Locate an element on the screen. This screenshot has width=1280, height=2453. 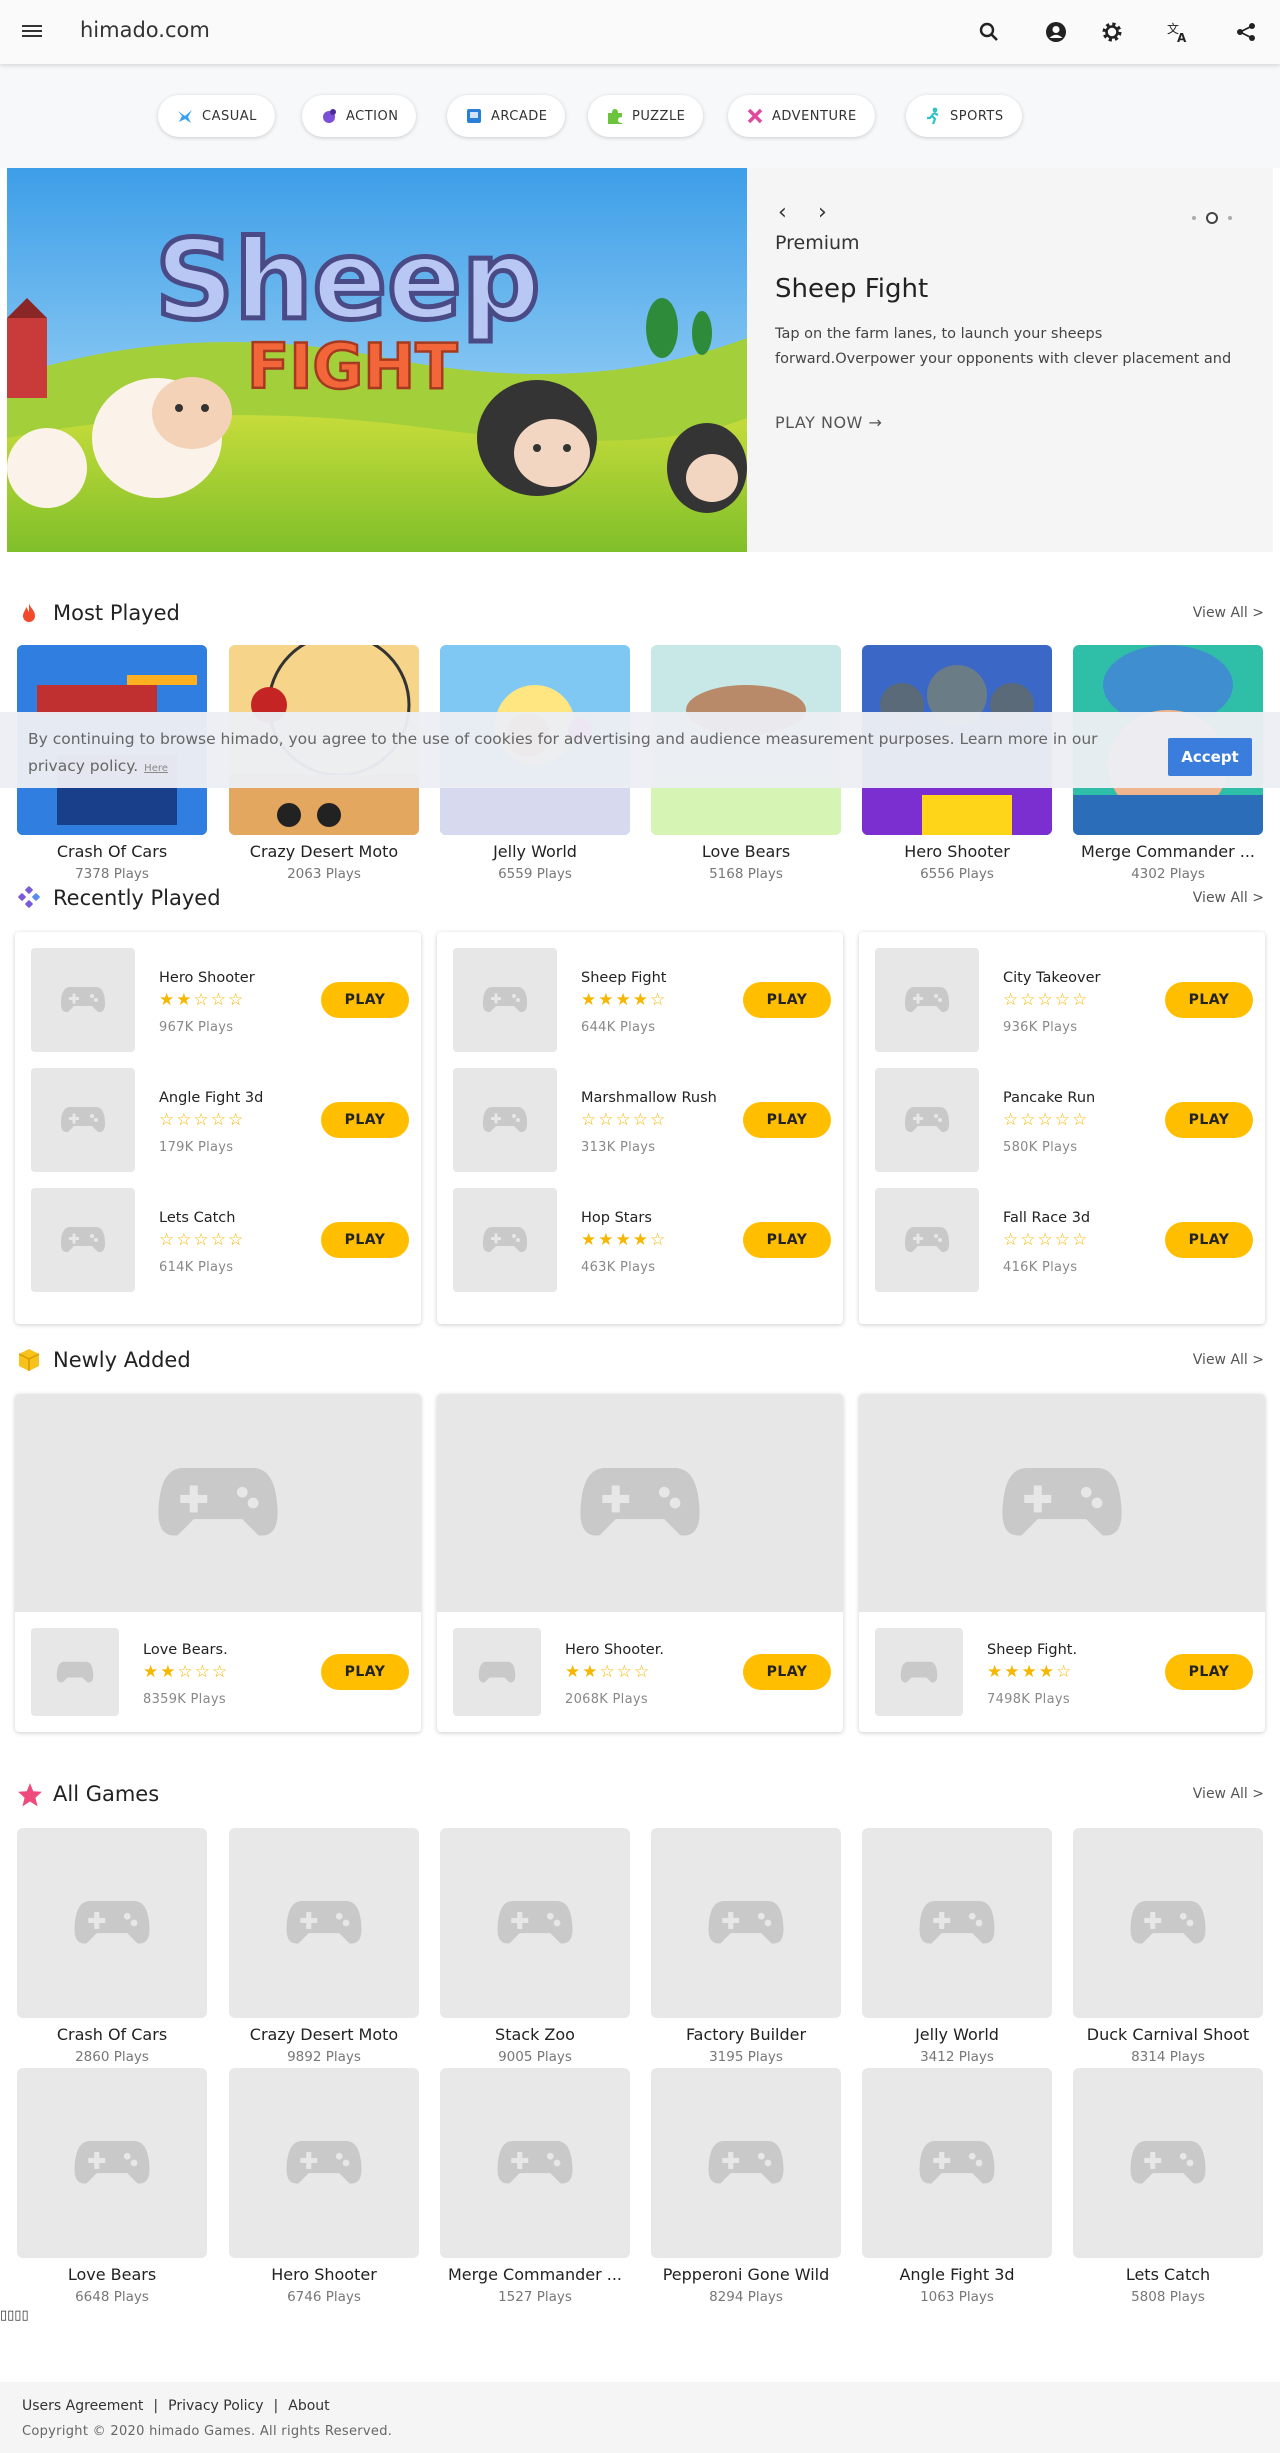
category-sports: SPORTS is located at coordinates (964, 116).